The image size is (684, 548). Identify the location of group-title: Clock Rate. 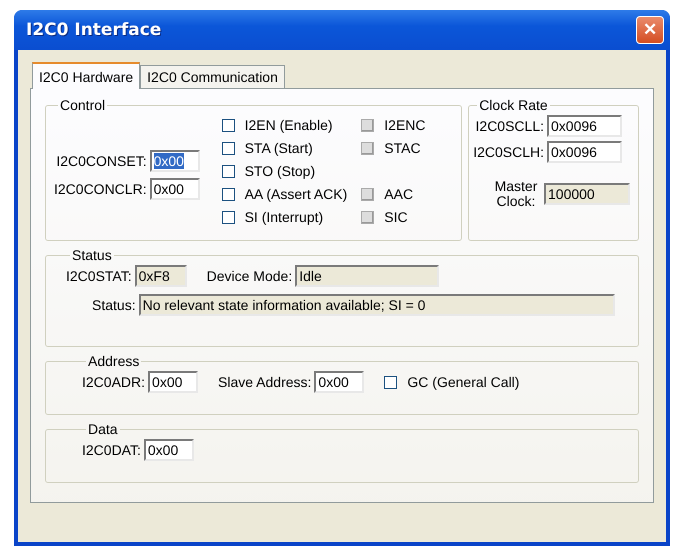
(513, 105).